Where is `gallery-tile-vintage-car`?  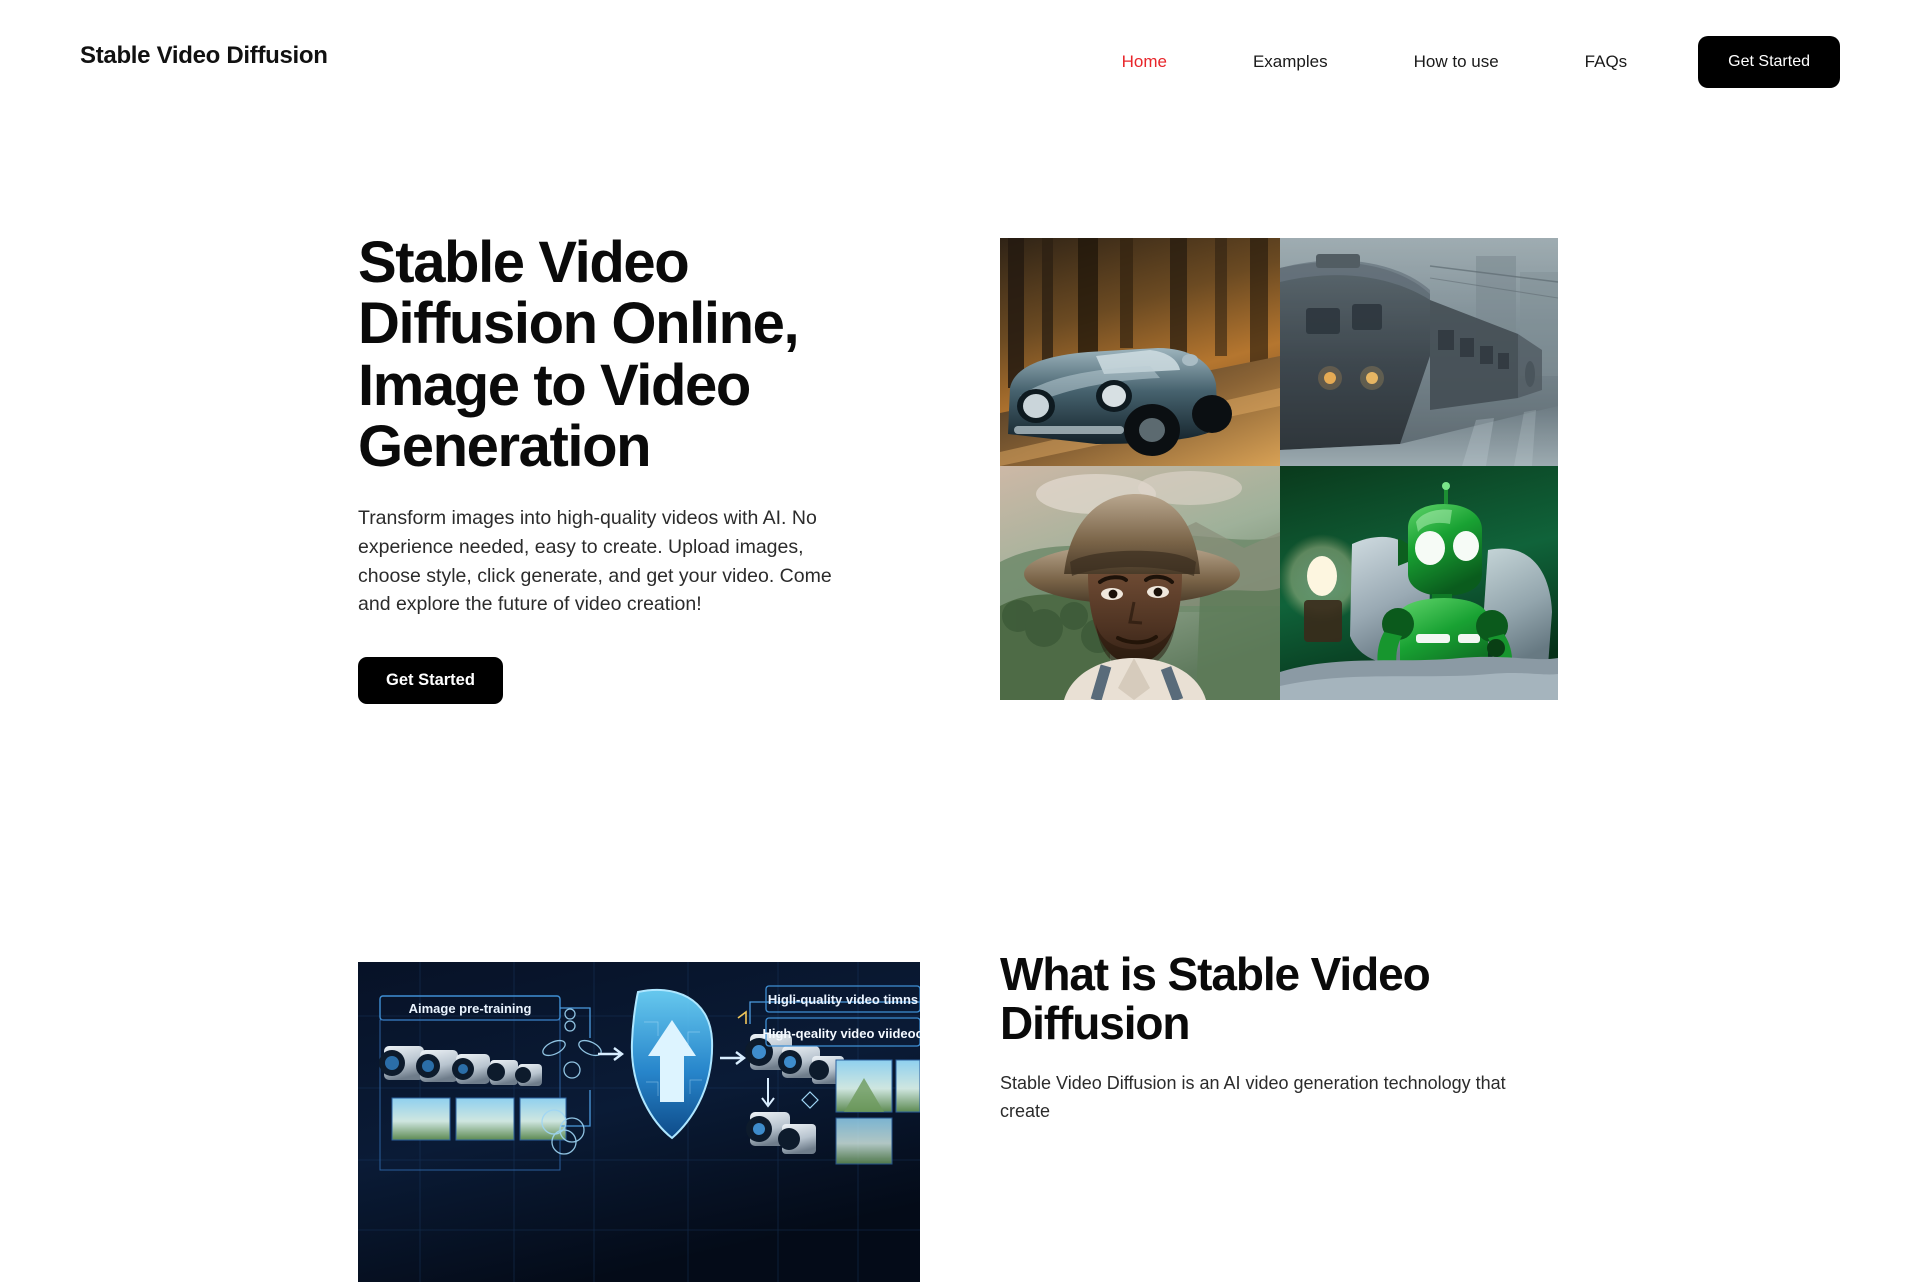 gallery-tile-vintage-car is located at coordinates (1140, 352).